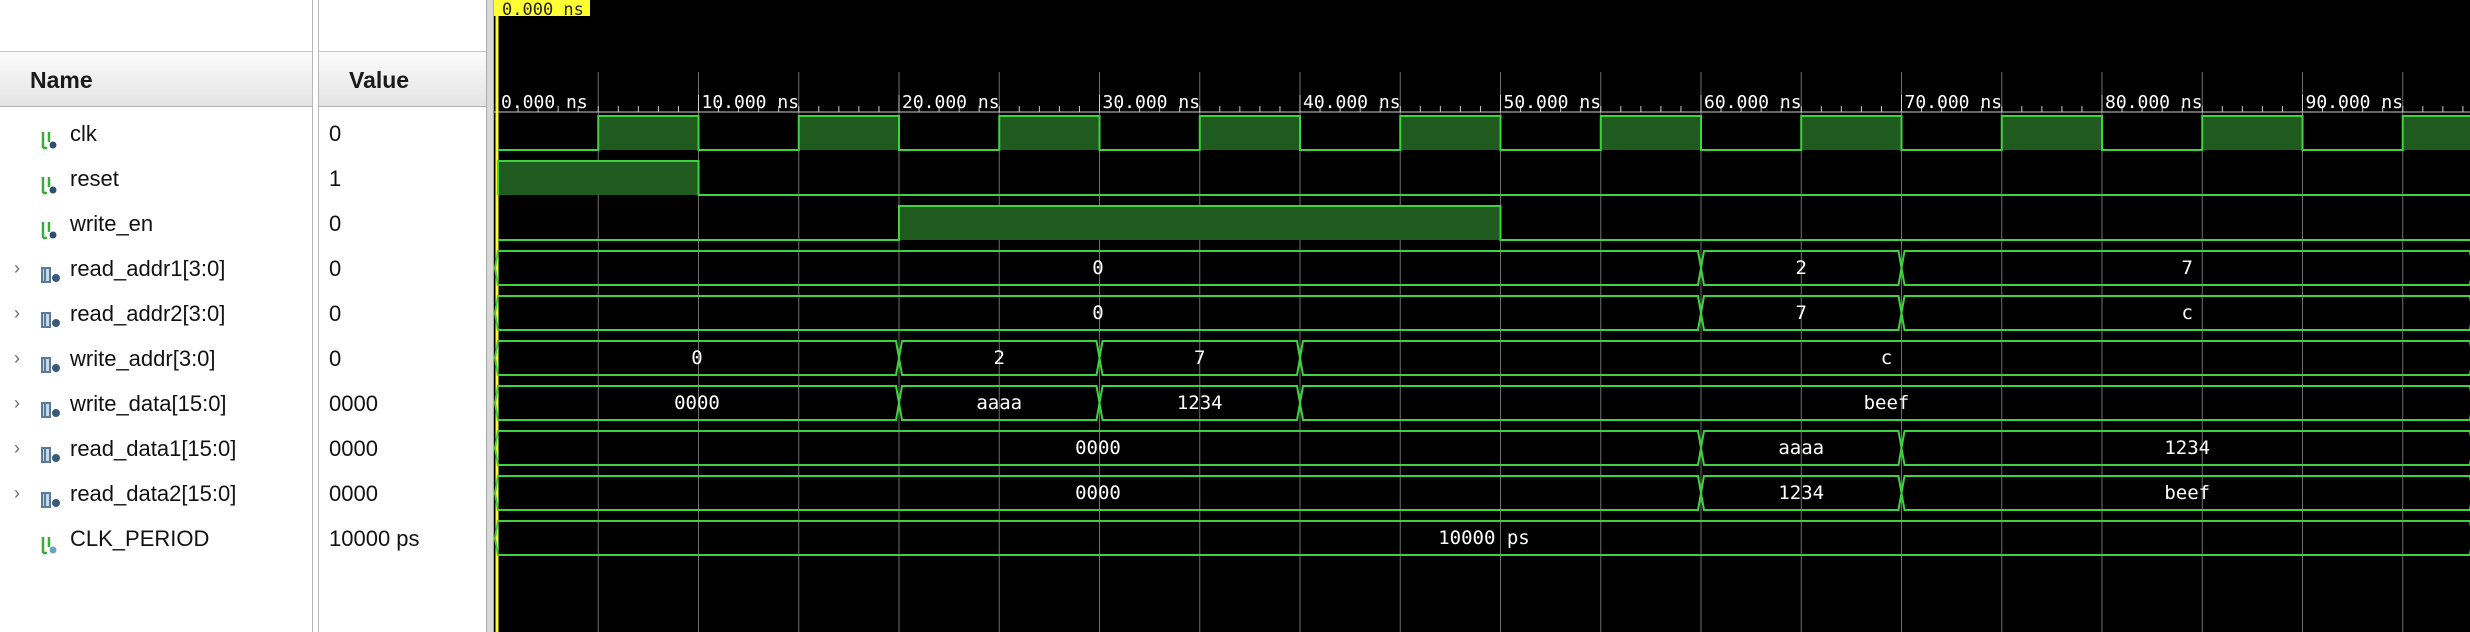 The image size is (2470, 632). Describe the element at coordinates (751, 102) in the screenshot. I see `ruler-tick-label: 10.000 ns` at that location.